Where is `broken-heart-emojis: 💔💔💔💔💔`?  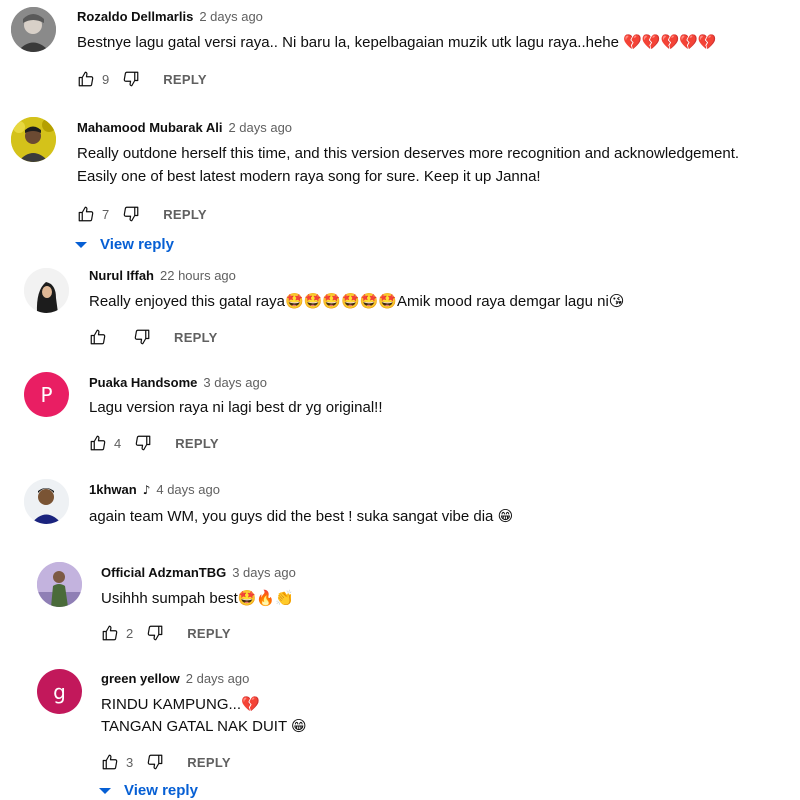 broken-heart-emojis: 💔💔💔💔💔 is located at coordinates (670, 42).